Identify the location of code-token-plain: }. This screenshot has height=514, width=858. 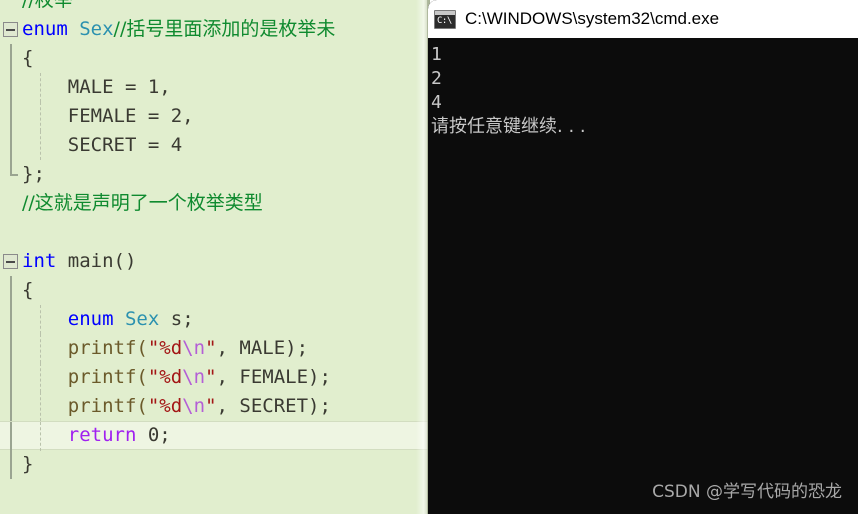
(28, 464).